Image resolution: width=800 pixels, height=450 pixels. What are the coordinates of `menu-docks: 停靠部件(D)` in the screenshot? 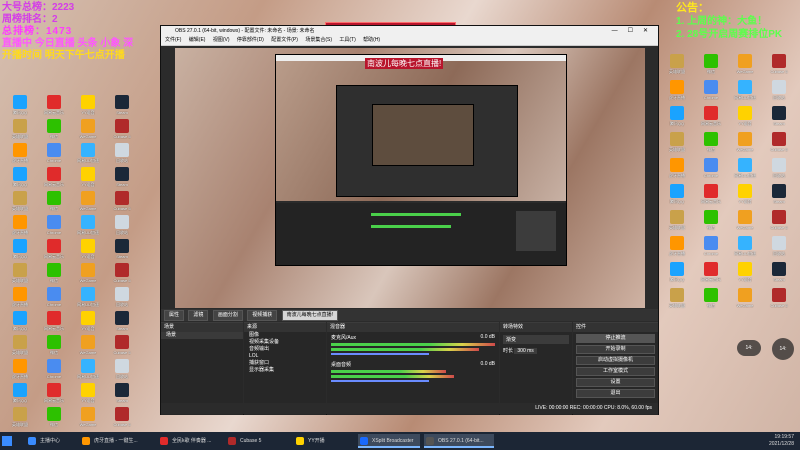 It's located at (250, 40).